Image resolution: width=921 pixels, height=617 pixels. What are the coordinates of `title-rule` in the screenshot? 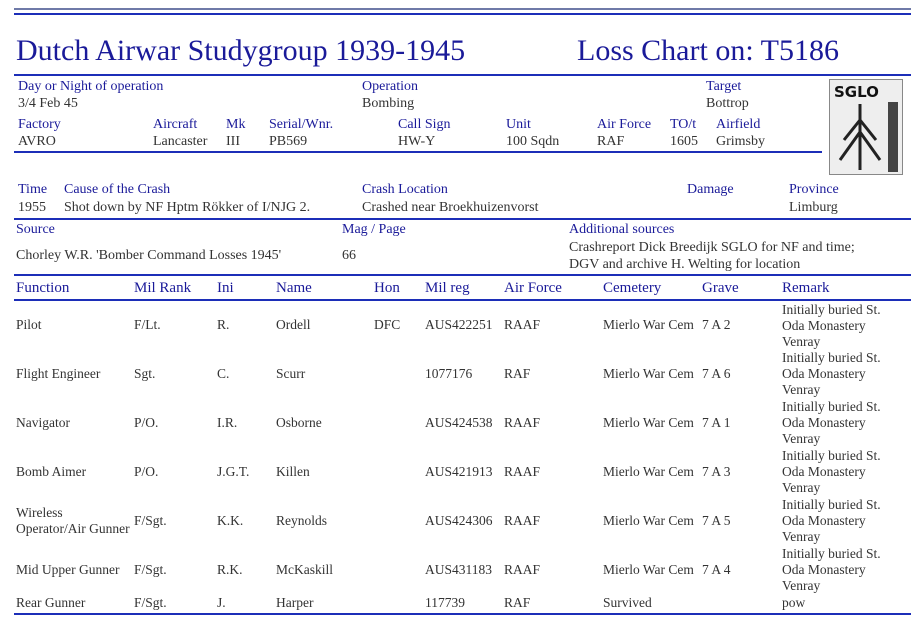 It's located at (462, 75).